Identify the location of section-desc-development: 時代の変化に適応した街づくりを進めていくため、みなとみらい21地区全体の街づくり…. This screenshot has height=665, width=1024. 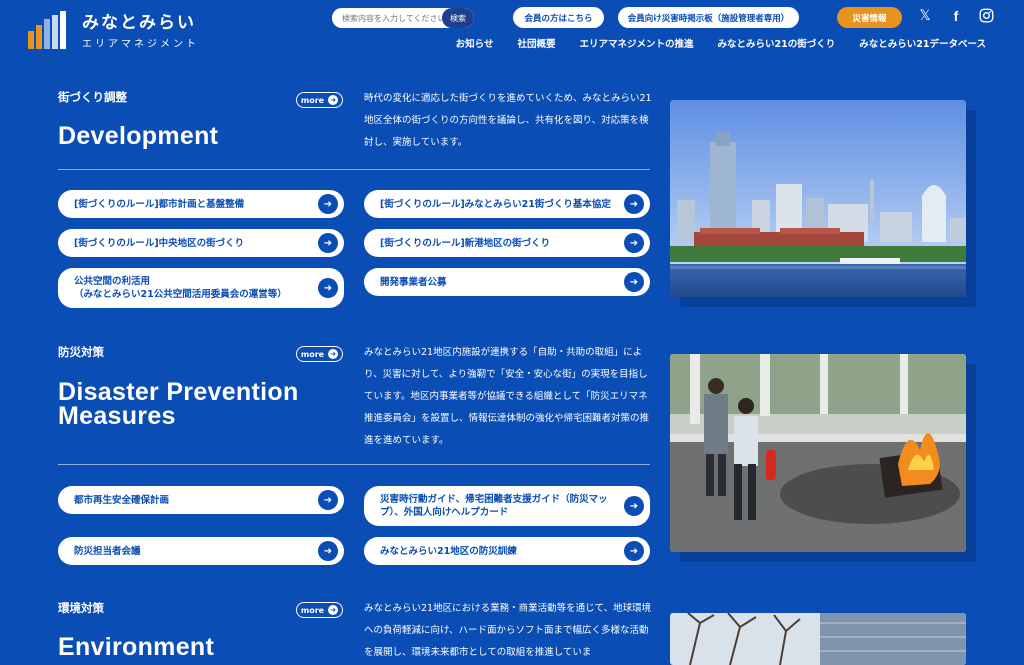
(508, 120).